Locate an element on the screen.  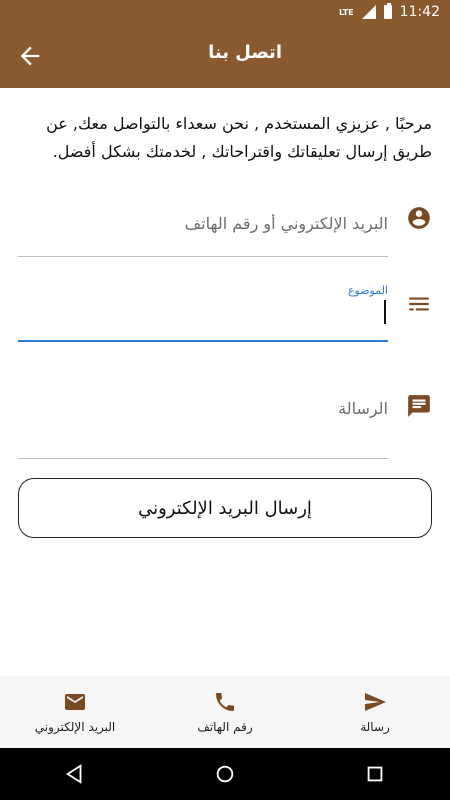
nav-item-phone: رقم الهاتف is located at coordinates (225, 712).